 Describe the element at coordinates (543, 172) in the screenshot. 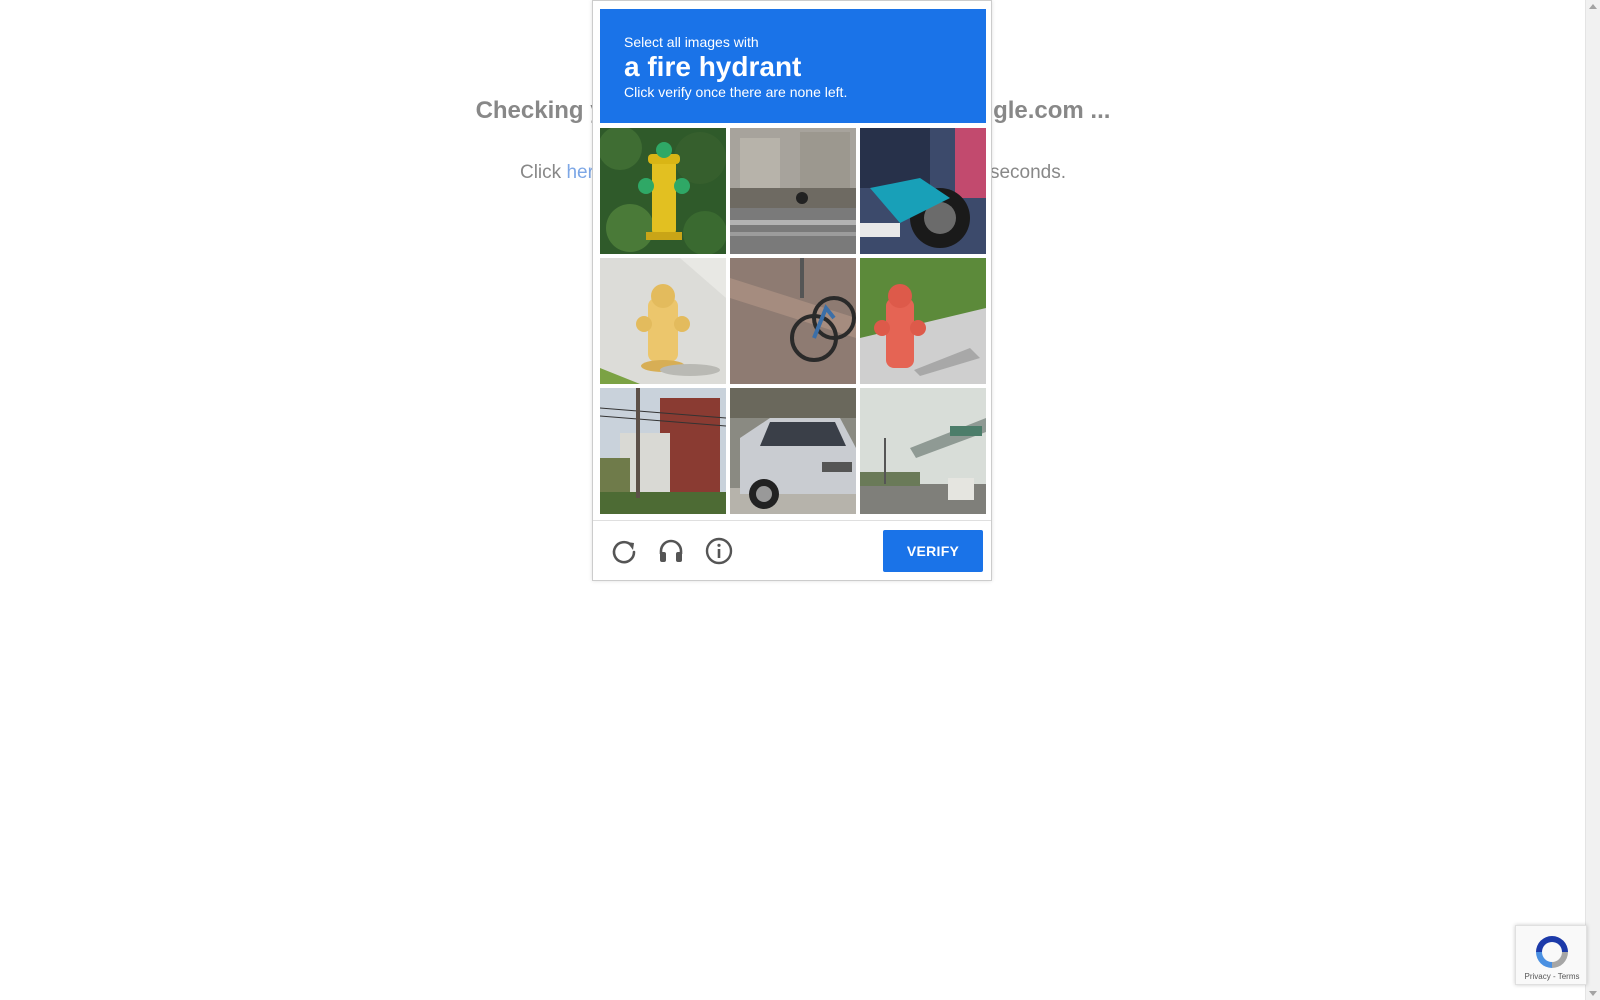

I see `redirect-prefix: Click` at that location.